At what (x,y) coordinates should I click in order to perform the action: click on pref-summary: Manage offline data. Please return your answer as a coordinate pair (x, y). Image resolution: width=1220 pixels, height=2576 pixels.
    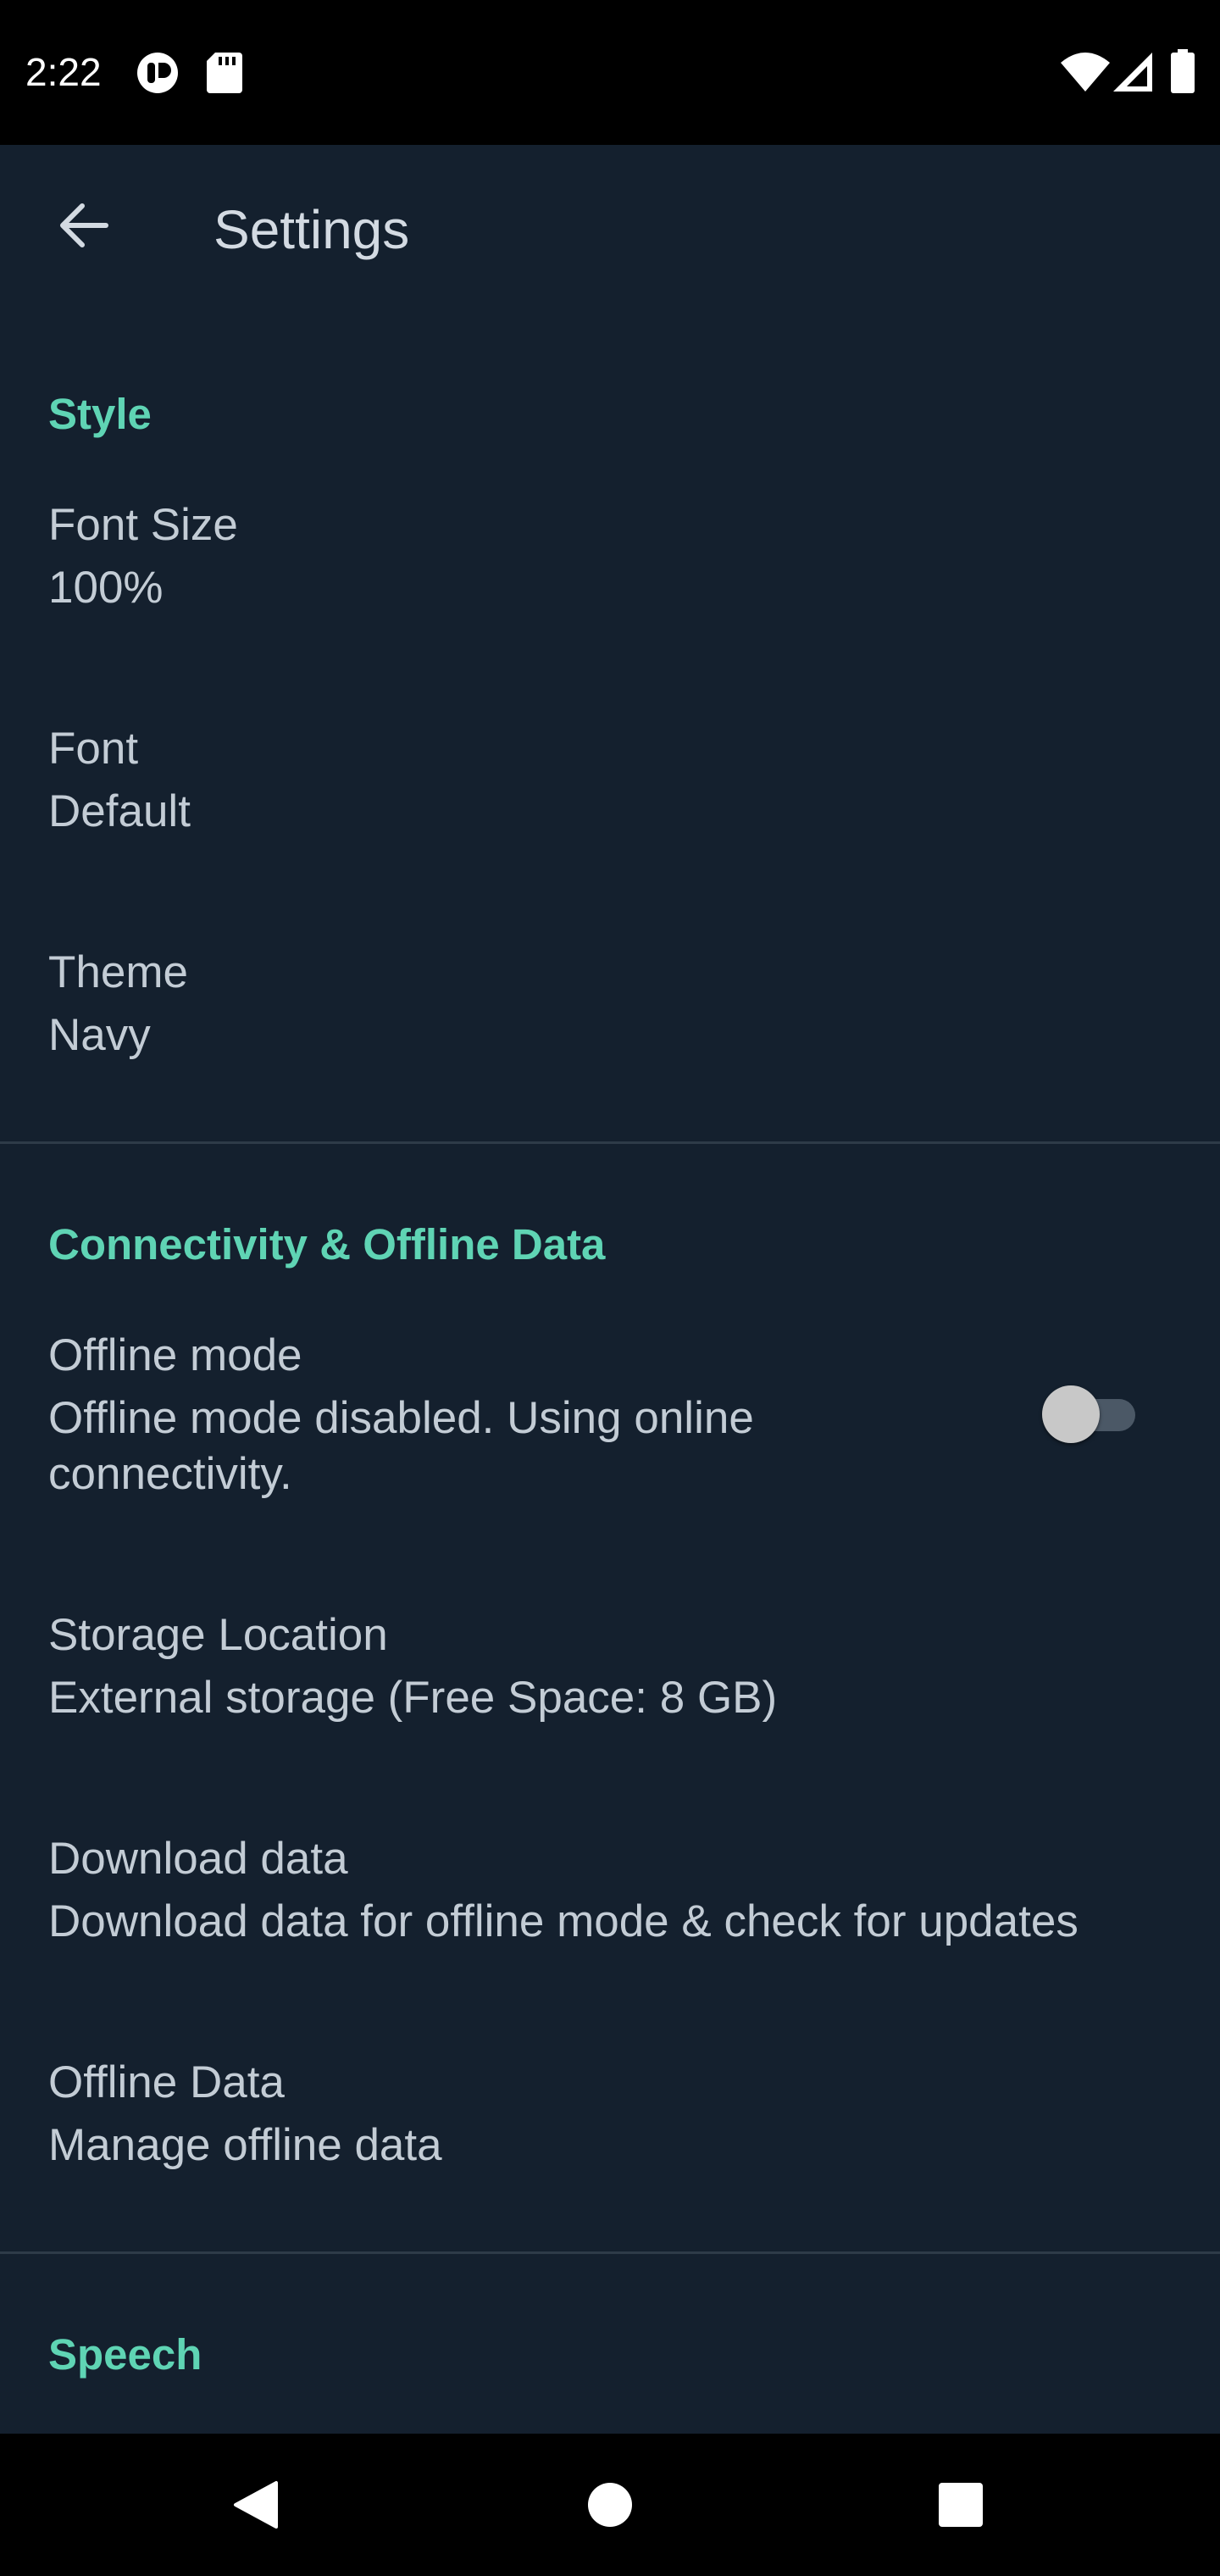
    Looking at the image, I should click on (245, 2145).